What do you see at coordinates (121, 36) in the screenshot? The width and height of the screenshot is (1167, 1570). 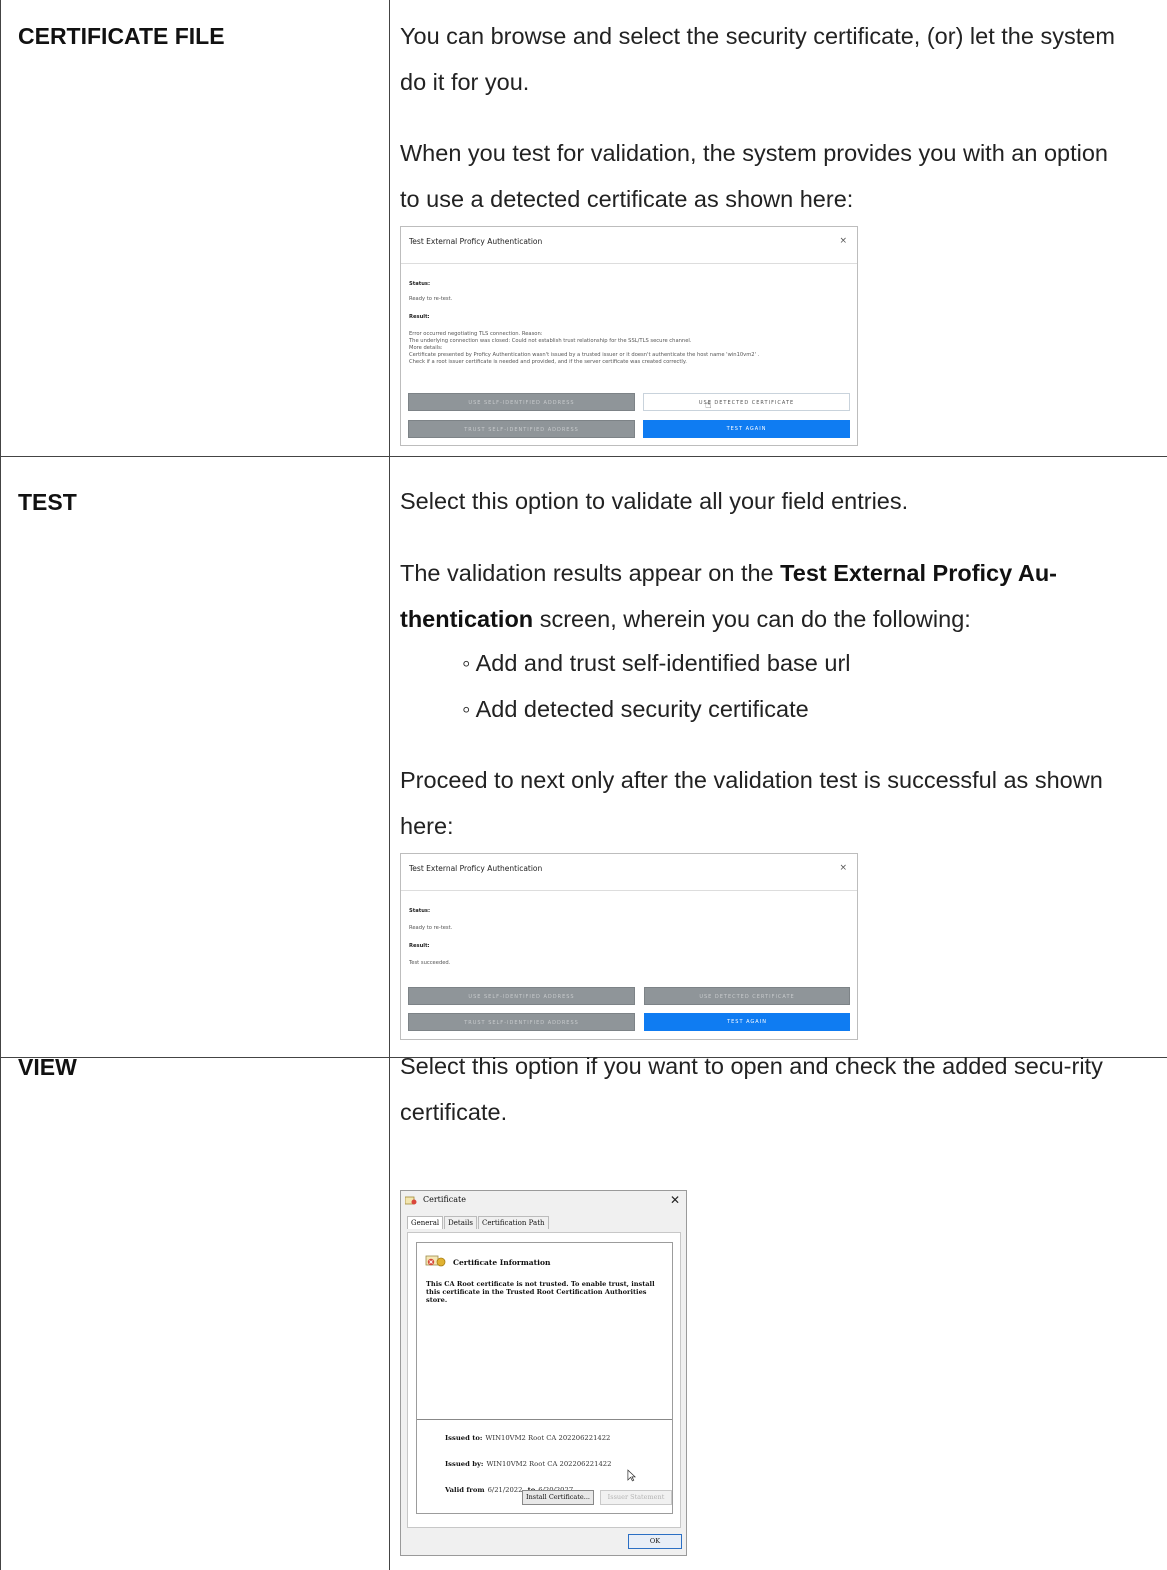 I see `row-label-certificate-file: CERTIFICATE FILE` at bounding box center [121, 36].